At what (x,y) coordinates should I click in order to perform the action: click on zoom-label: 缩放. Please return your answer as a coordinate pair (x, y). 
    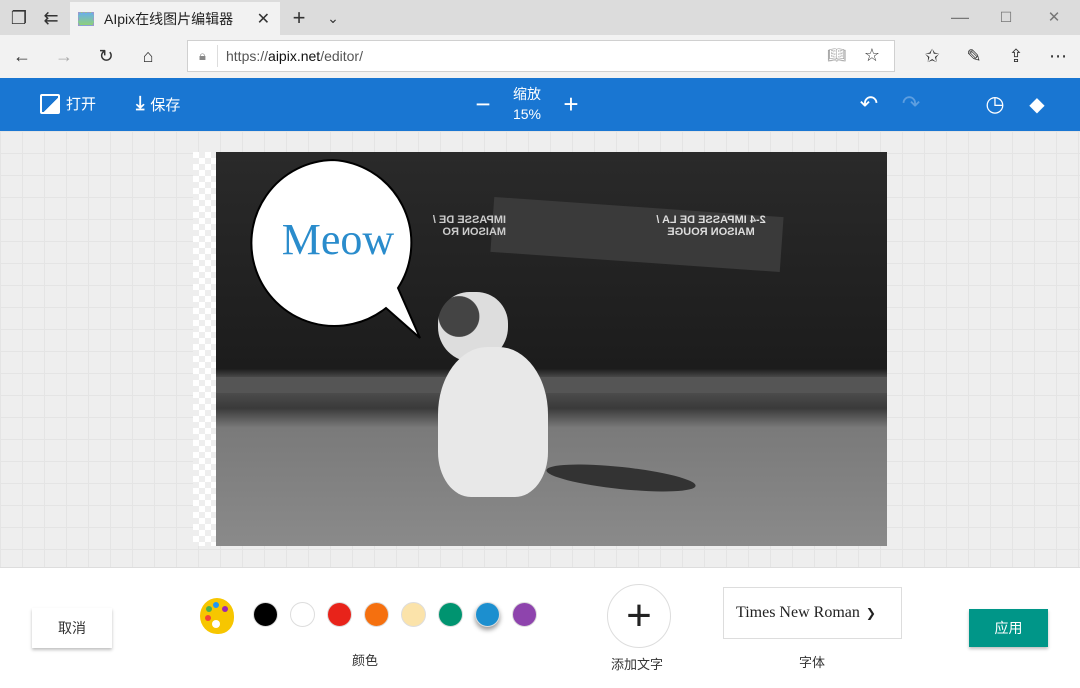
    Looking at the image, I should click on (527, 94).